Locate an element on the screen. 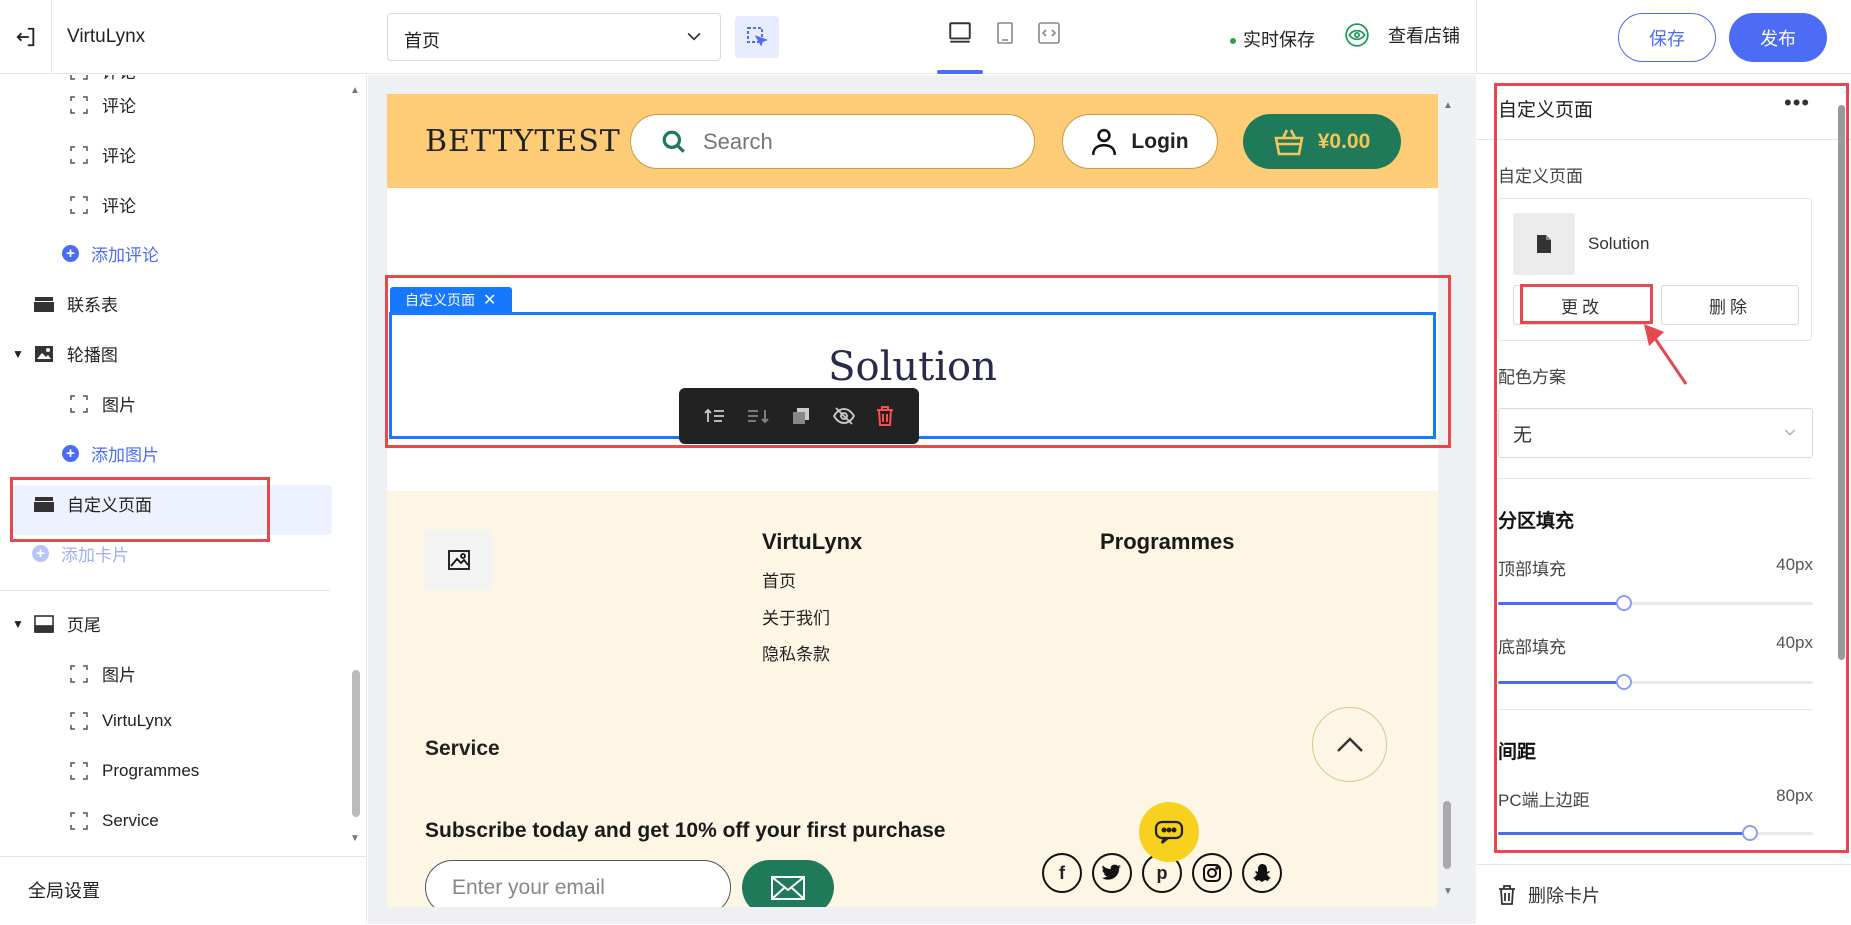 The width and height of the screenshot is (1851, 925). subscribe-email-input: Enter your email is located at coordinates (578, 883).